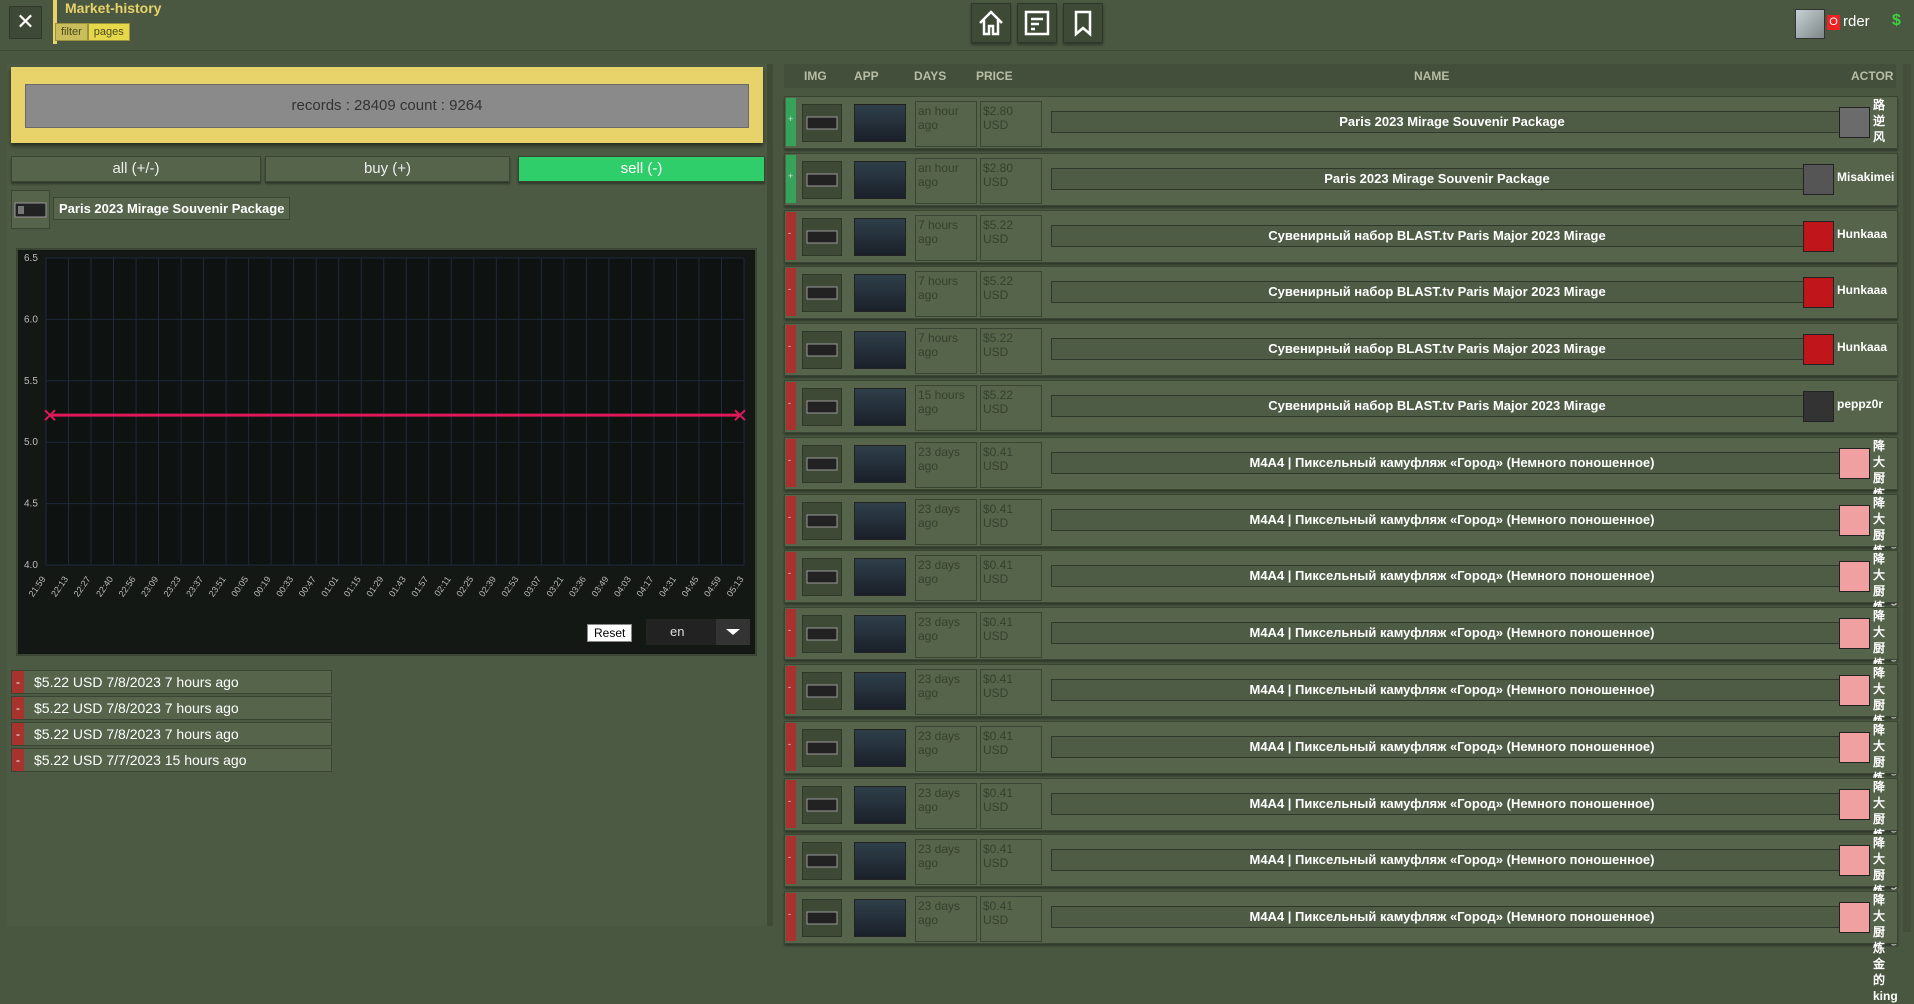  I want to click on language-value: en, so click(677, 631).